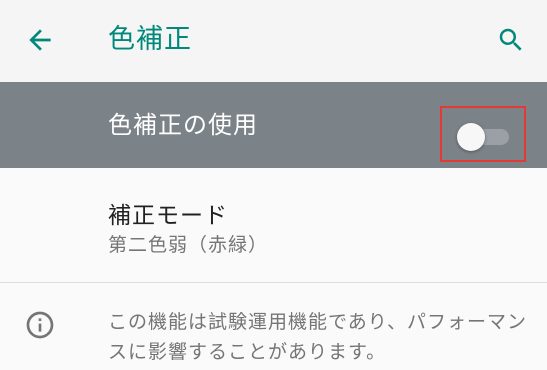 This screenshot has width=547, height=370. I want to click on correction-mode-summary: 第二色弱（赤緑）, so click(188, 245).